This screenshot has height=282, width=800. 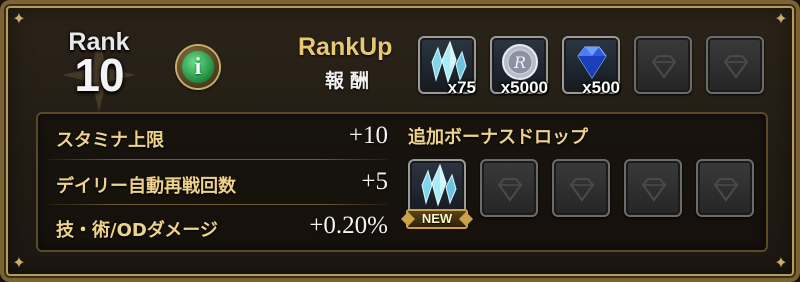 What do you see at coordinates (345, 47) in the screenshot?
I see `rankup-title: RankUp` at bounding box center [345, 47].